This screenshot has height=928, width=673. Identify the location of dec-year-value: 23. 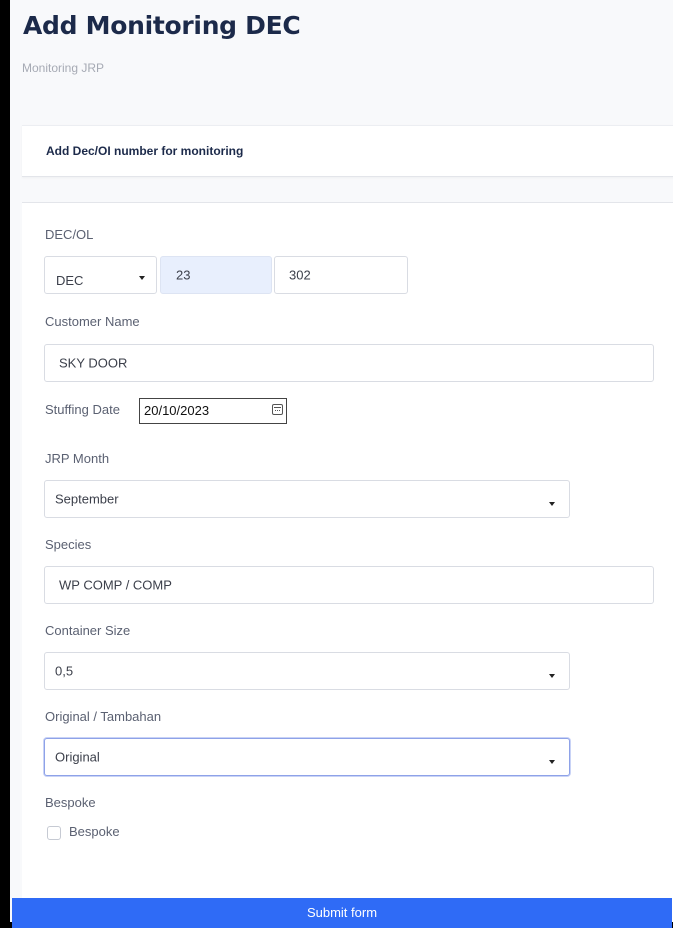
(183, 275).